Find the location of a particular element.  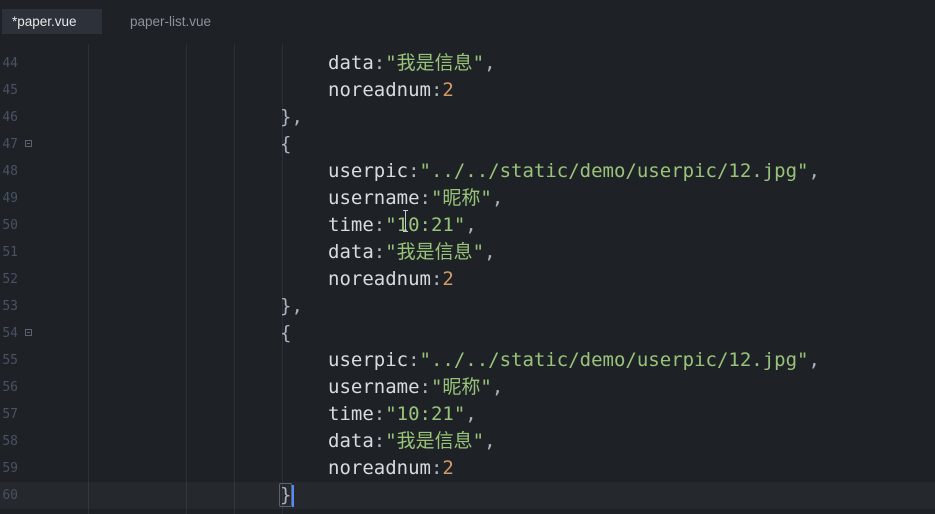

code-line: 50 time:"10:21", is located at coordinates (467, 225).